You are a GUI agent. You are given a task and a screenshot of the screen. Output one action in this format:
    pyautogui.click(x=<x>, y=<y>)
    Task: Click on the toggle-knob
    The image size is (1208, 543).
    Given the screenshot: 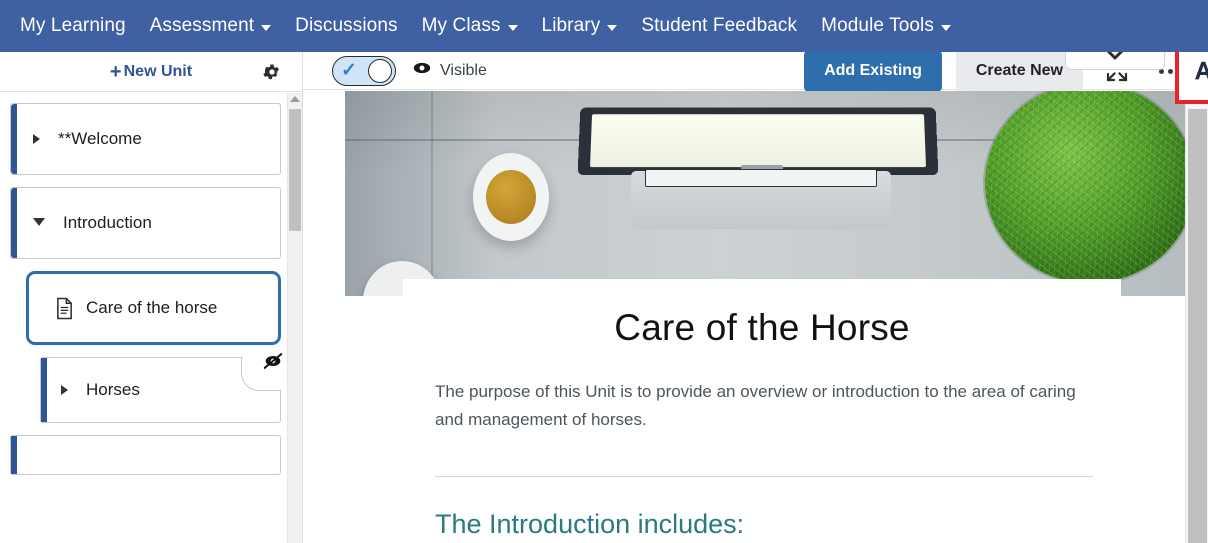 What is the action you would take?
    pyautogui.click(x=380, y=70)
    